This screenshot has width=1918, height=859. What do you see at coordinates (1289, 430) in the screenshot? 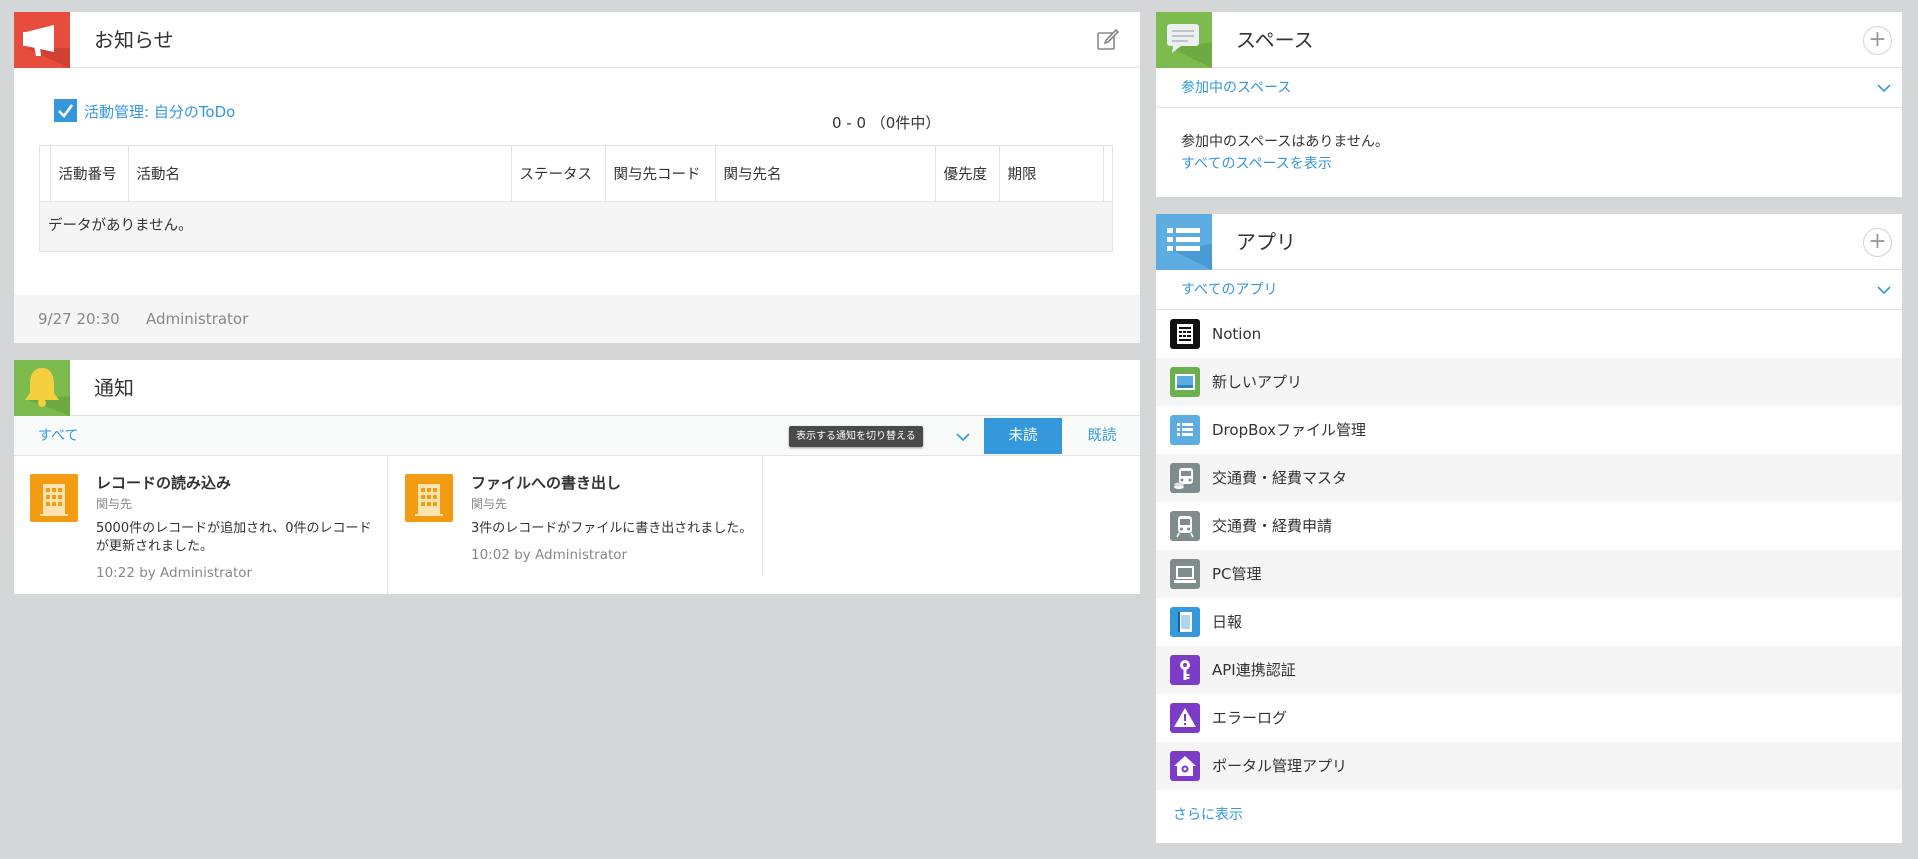
I see `app-name: DropBoxファイル管理` at bounding box center [1289, 430].